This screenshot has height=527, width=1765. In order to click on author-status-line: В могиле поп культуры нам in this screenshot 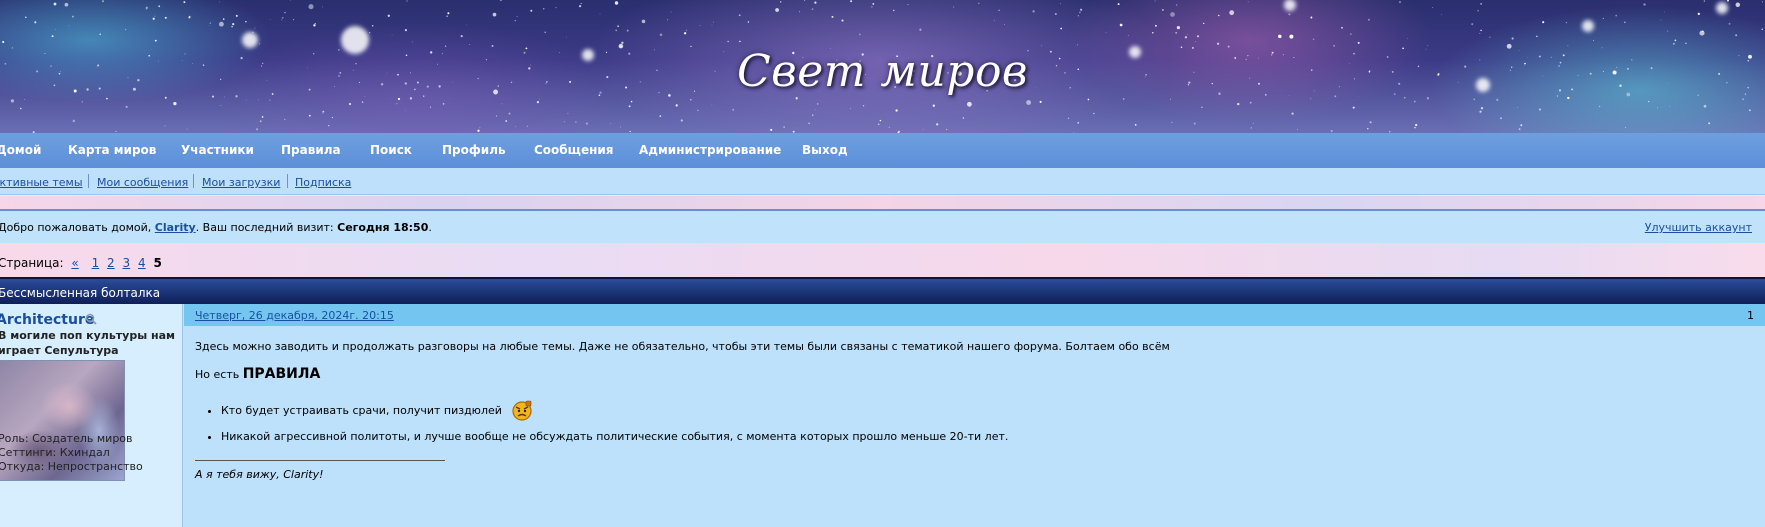, I will do `click(88, 335)`.